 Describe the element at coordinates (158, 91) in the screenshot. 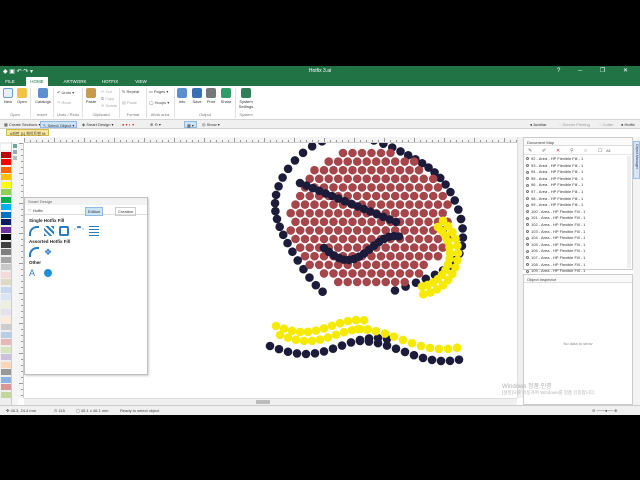

I see `pages-button: ▭ Pages ▾` at that location.